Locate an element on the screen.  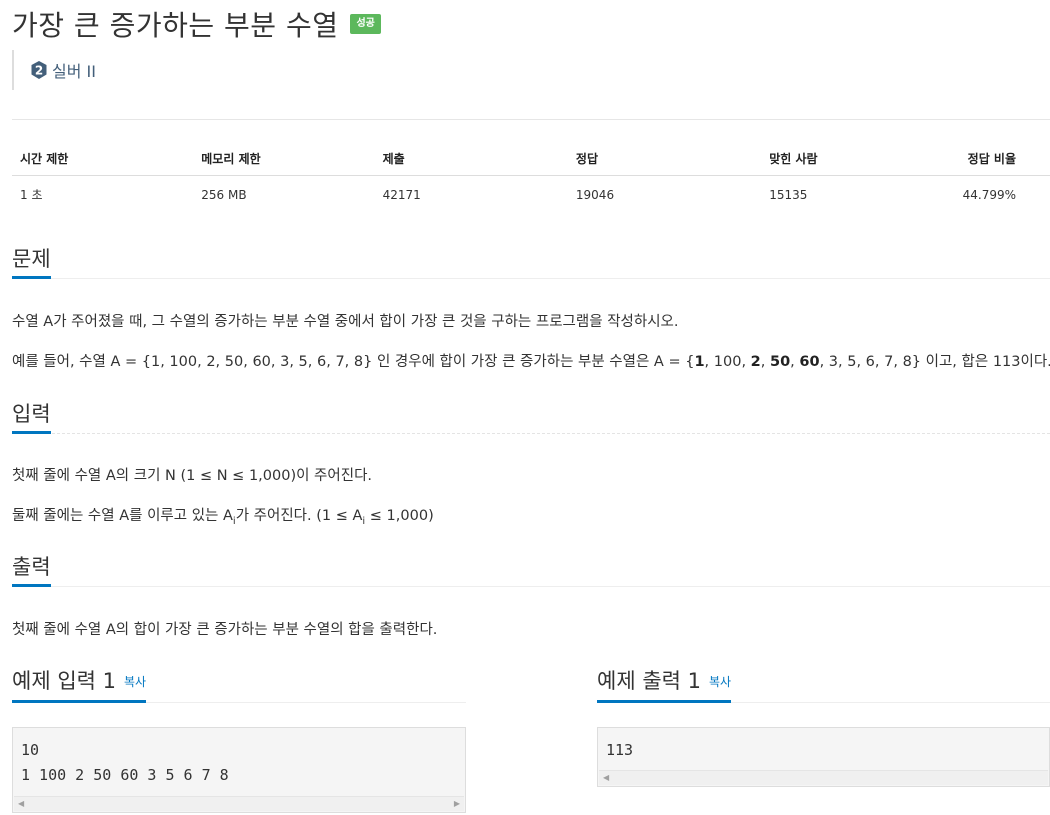
value-accept-ratio: 44.799% is located at coordinates (989, 194).